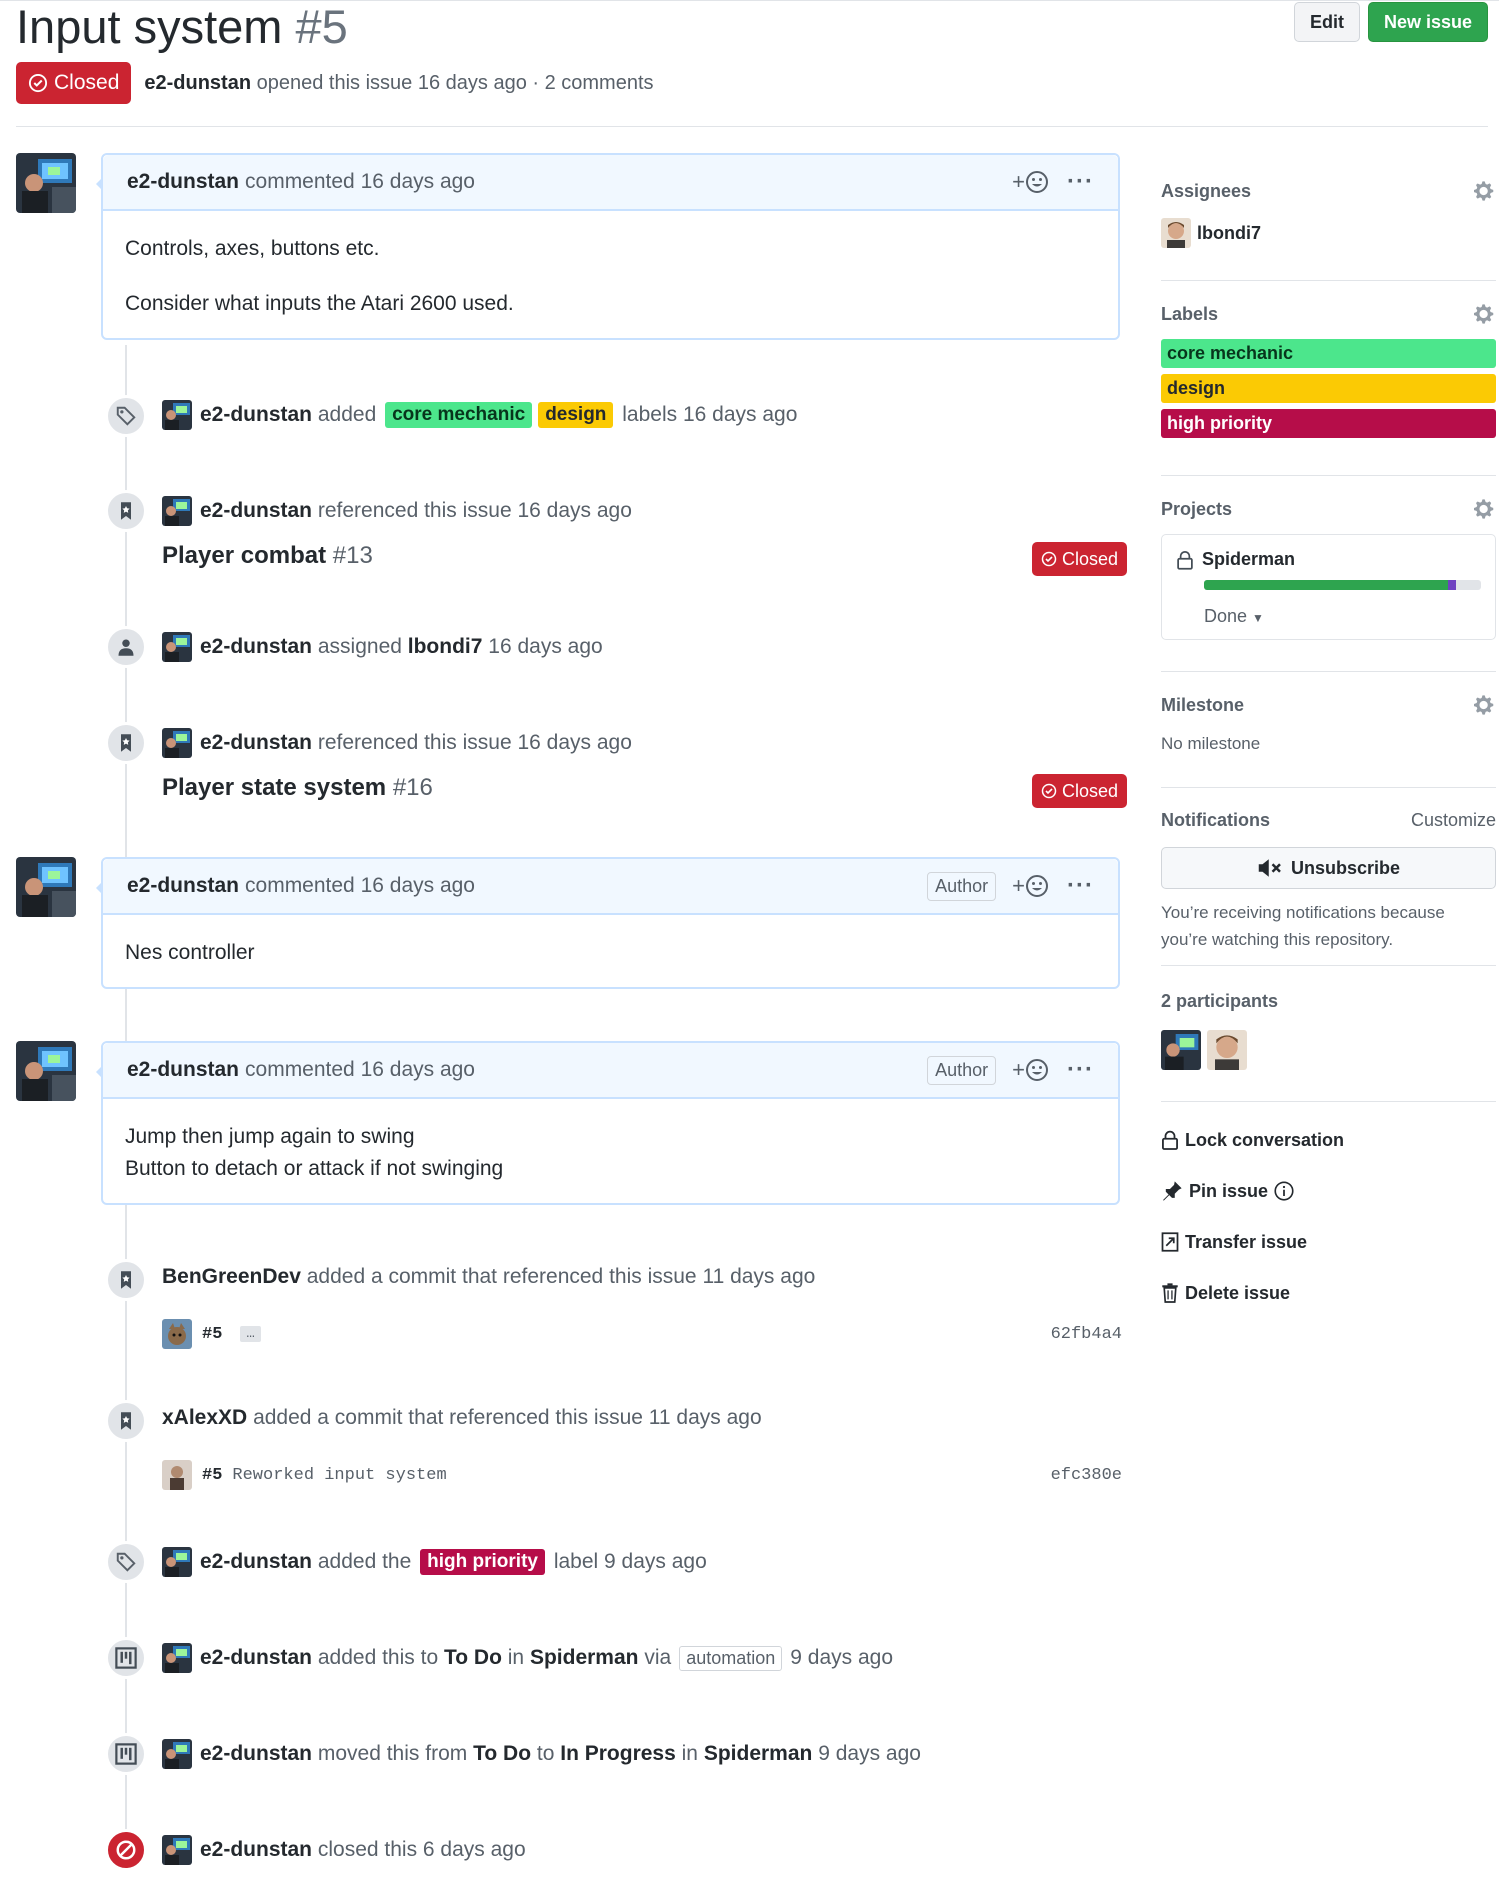 The image size is (1499, 1879). I want to click on project-name: Spiderman, so click(1249, 559).